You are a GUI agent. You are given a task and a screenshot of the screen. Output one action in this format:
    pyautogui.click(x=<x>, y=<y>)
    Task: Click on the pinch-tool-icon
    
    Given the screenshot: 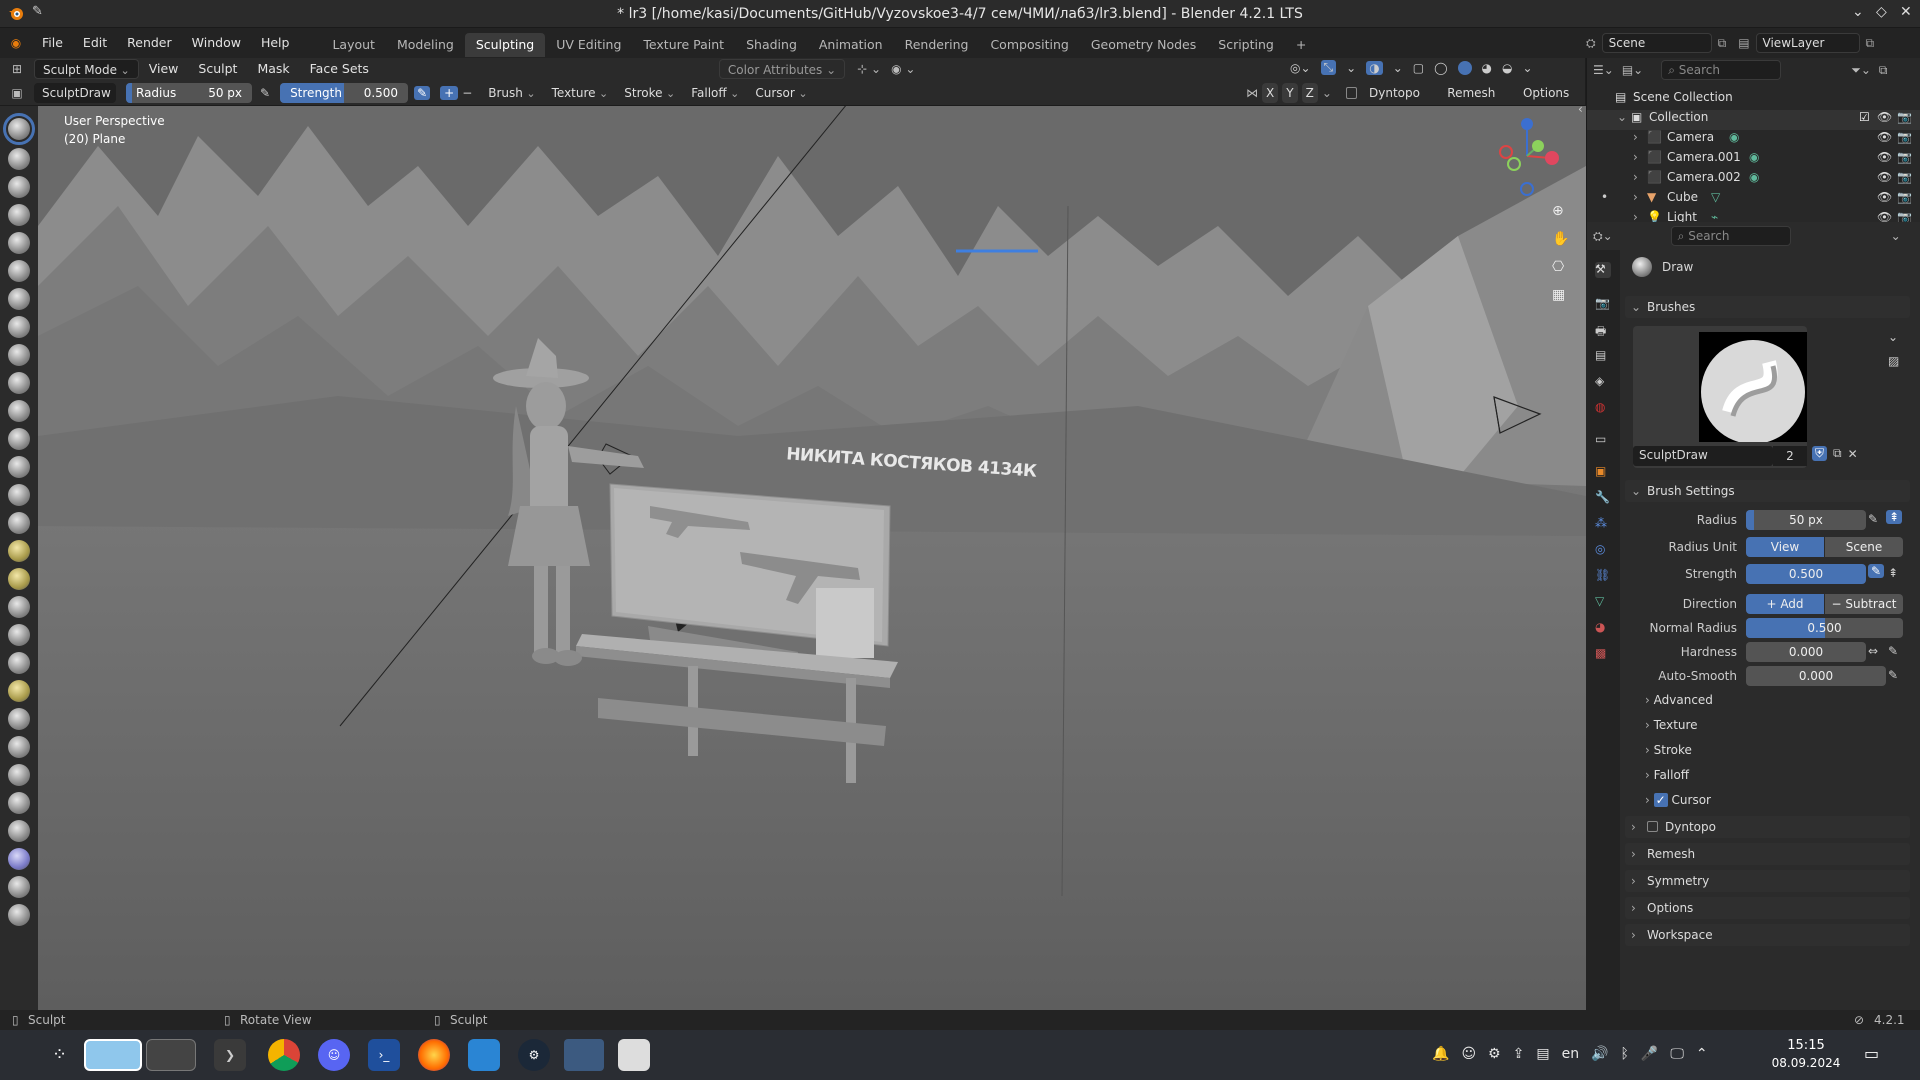 What is the action you would take?
    pyautogui.click(x=19, y=523)
    